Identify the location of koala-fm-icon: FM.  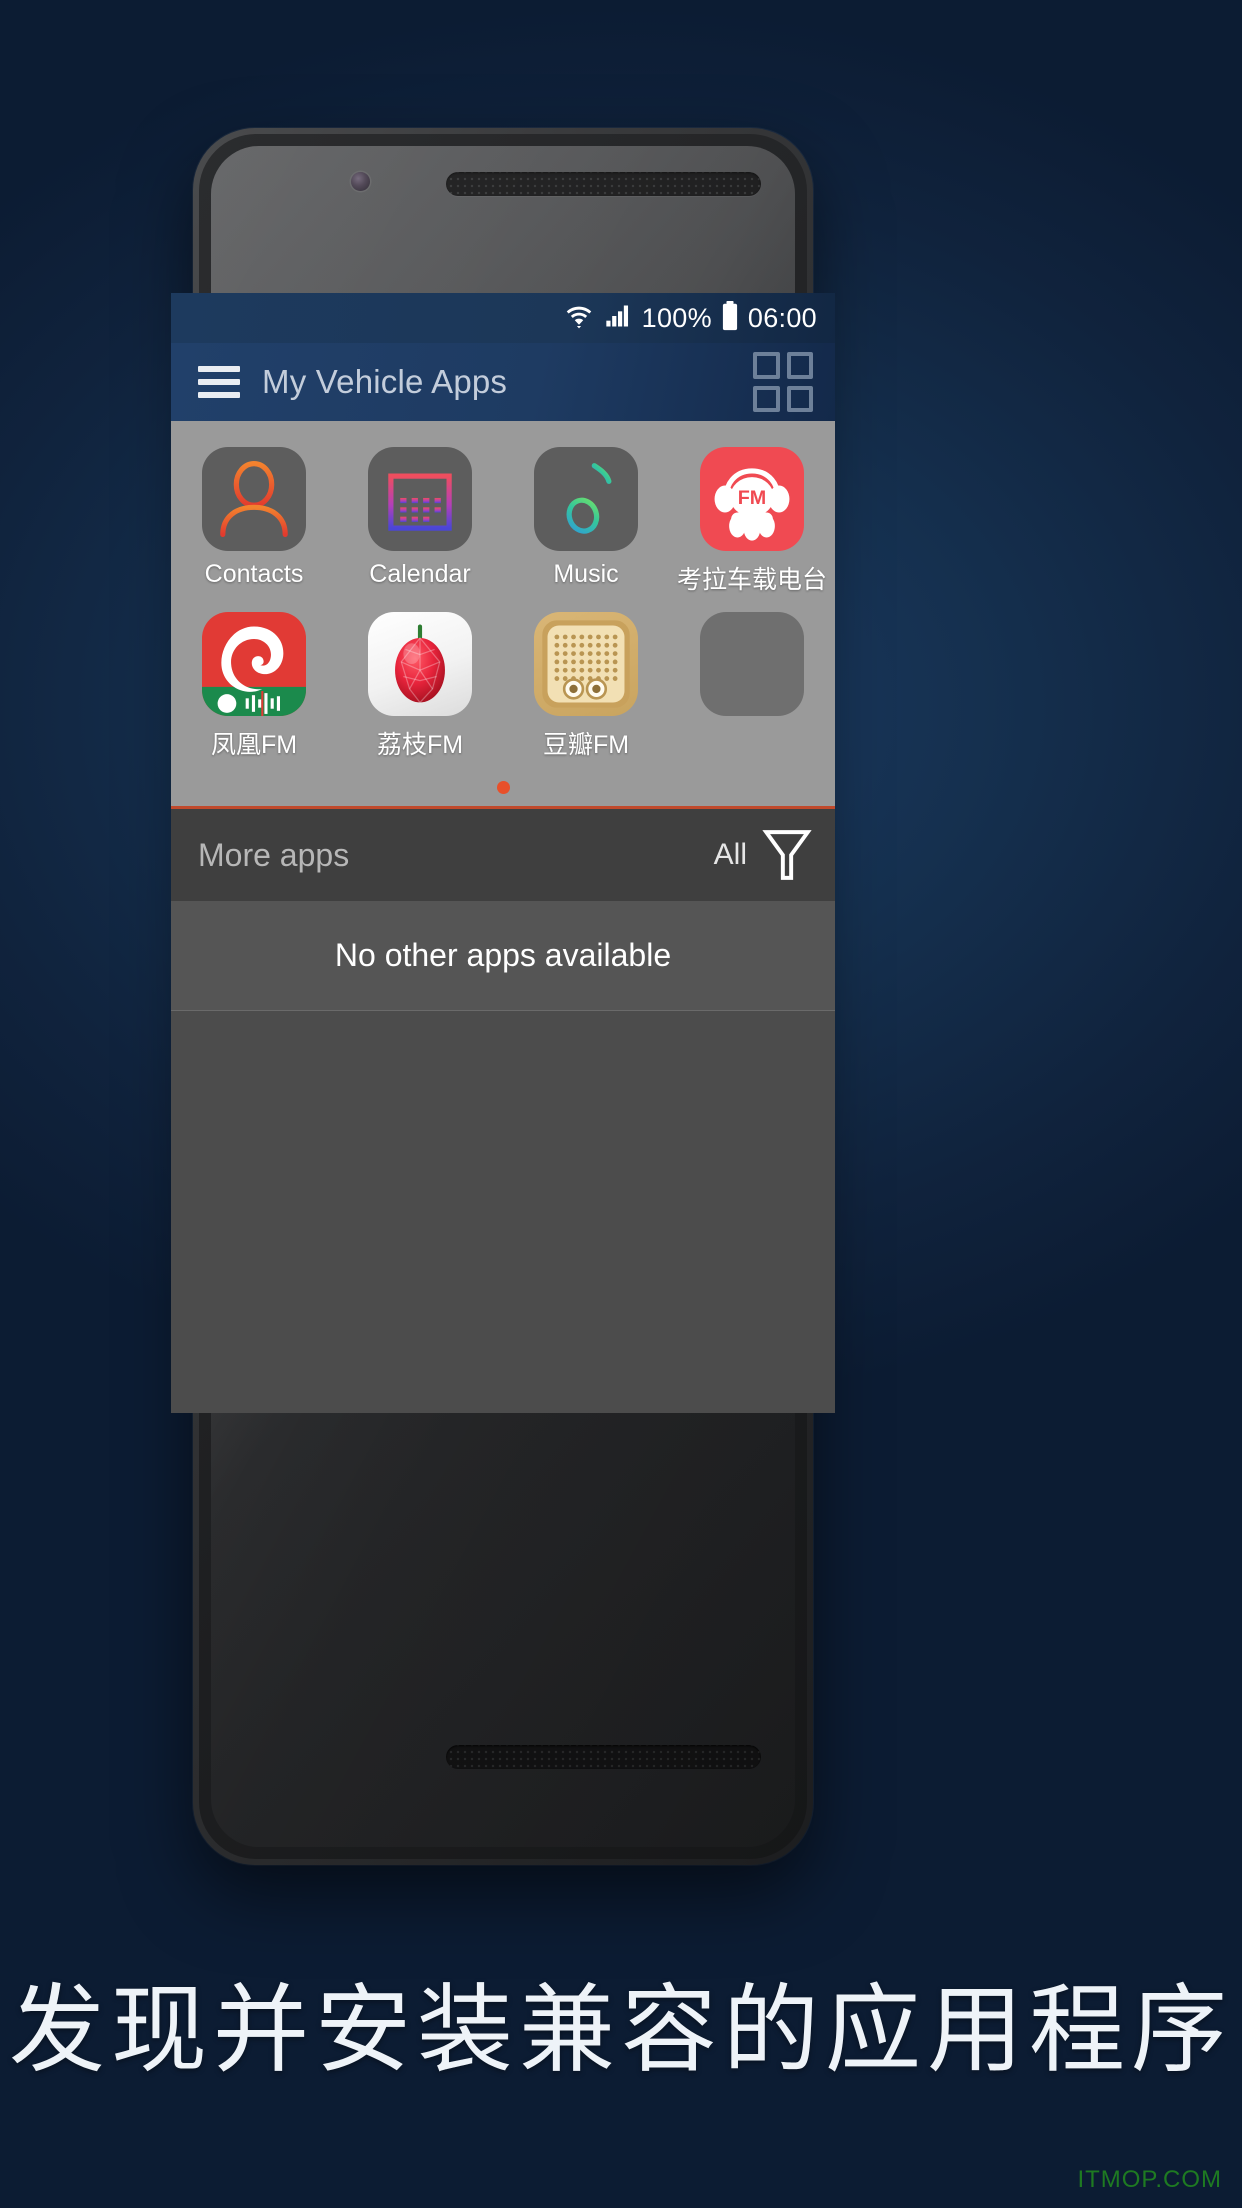
(752, 499).